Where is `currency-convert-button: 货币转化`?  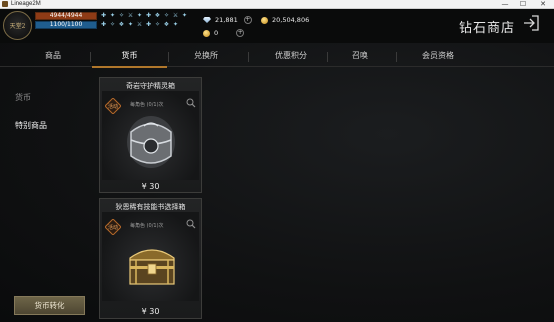
currency-convert-button: 货币转化 is located at coordinates (49, 305).